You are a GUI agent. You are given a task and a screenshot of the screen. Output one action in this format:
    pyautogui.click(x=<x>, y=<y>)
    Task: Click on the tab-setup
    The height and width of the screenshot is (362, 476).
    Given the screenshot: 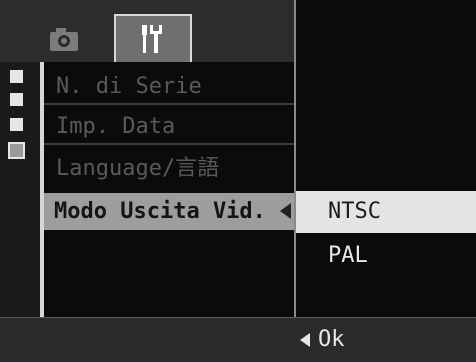 What is the action you would take?
    pyautogui.click(x=153, y=38)
    